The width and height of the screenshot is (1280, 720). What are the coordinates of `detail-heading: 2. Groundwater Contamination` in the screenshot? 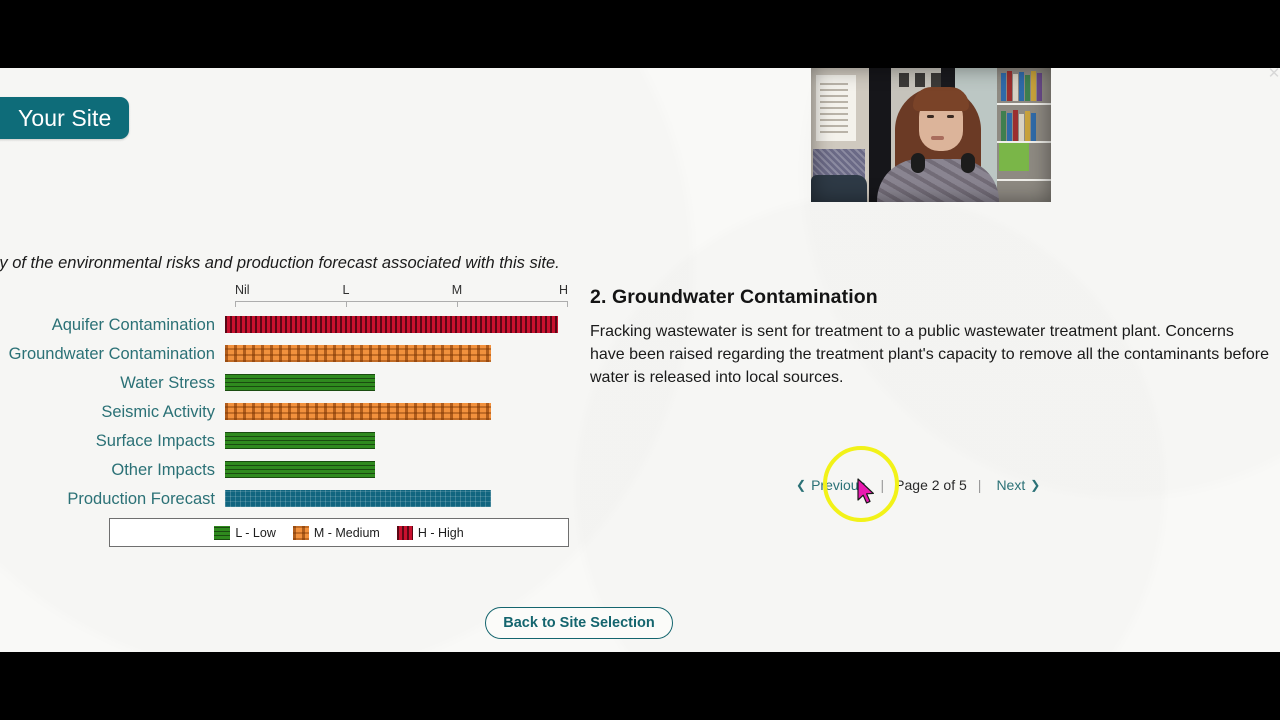 It's located at (734, 297).